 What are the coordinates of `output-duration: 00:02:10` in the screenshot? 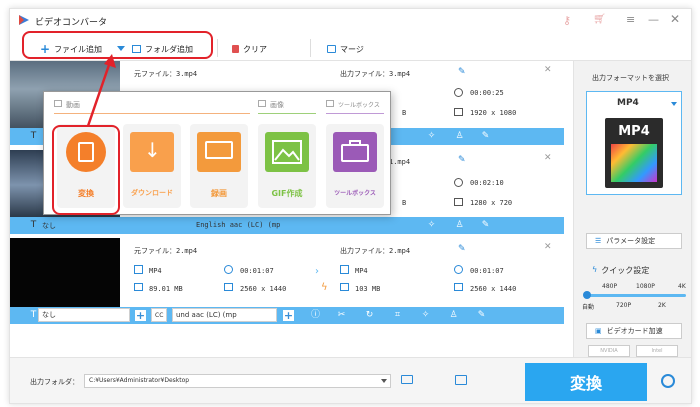 It's located at (487, 183).